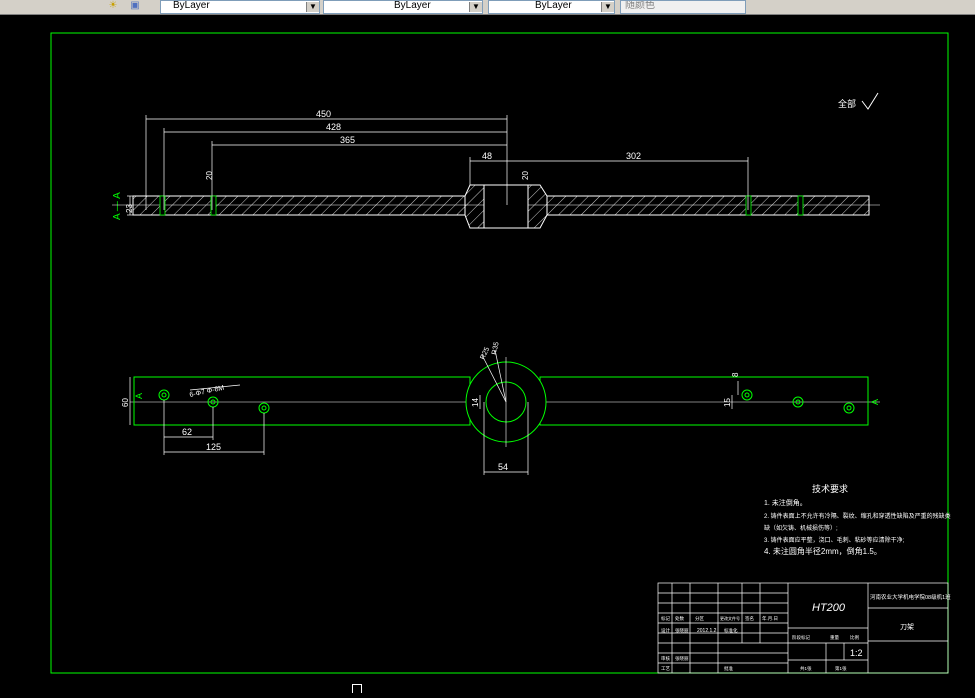  I want to click on properties-toolbar: ☀ ▣ ByLayer ▼ ByLayer ▼ ByLayer ▼ 随颜色, so click(487, 7).